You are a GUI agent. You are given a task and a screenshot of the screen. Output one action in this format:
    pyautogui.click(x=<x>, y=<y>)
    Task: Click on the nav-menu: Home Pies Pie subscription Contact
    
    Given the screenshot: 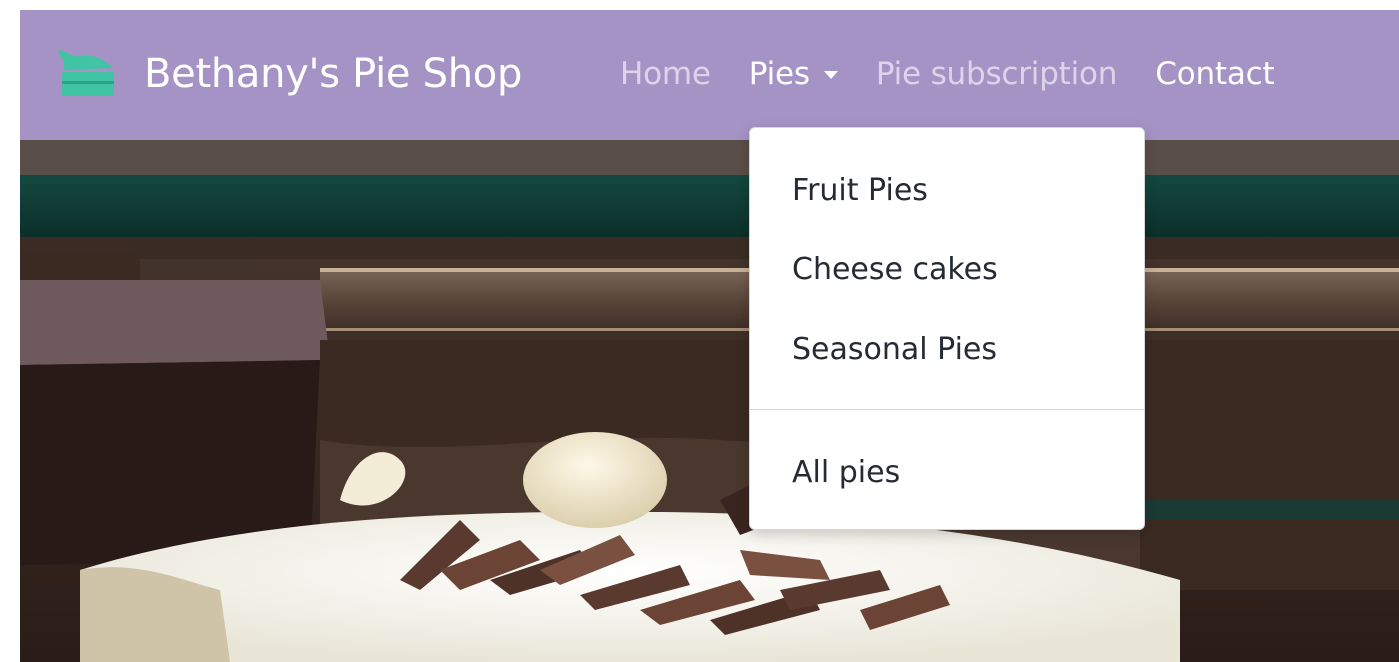 What is the action you would take?
    pyautogui.click(x=947, y=74)
    